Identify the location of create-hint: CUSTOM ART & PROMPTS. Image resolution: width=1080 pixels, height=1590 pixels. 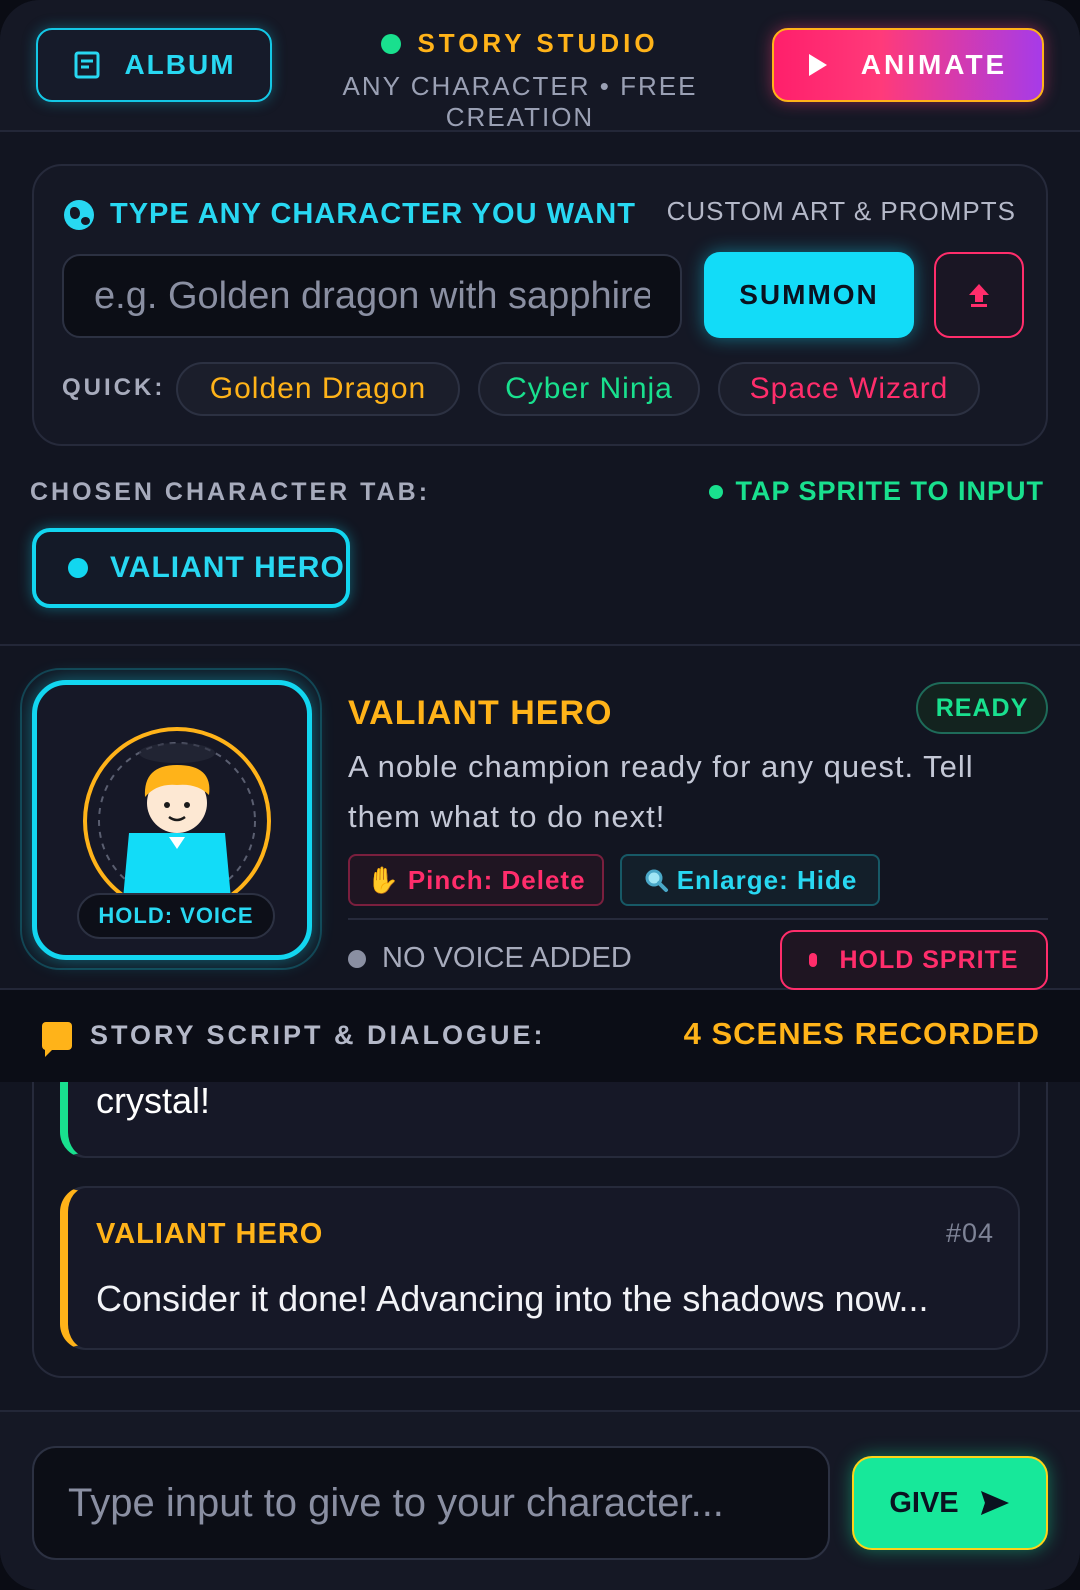
(841, 211).